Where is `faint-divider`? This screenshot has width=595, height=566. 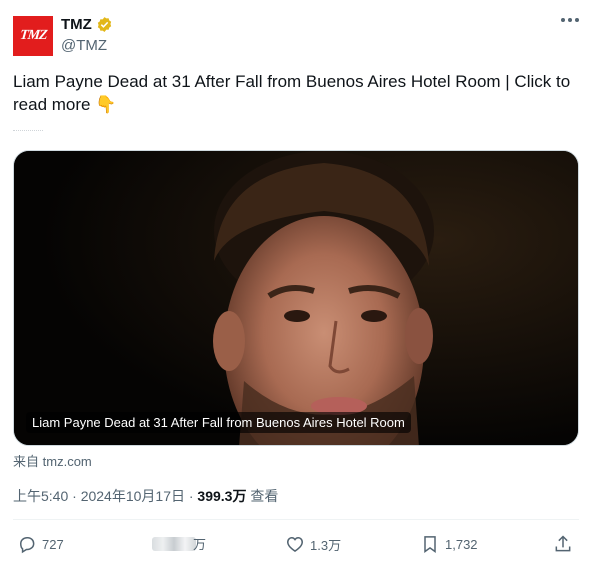 faint-divider is located at coordinates (28, 131).